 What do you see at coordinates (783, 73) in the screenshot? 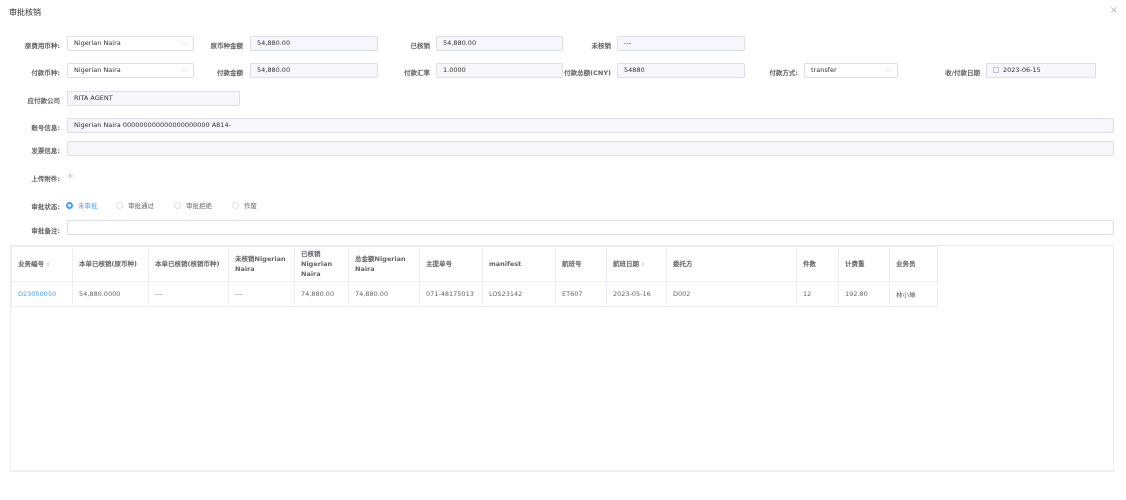
I see `method-label: 付款方式:` at bounding box center [783, 73].